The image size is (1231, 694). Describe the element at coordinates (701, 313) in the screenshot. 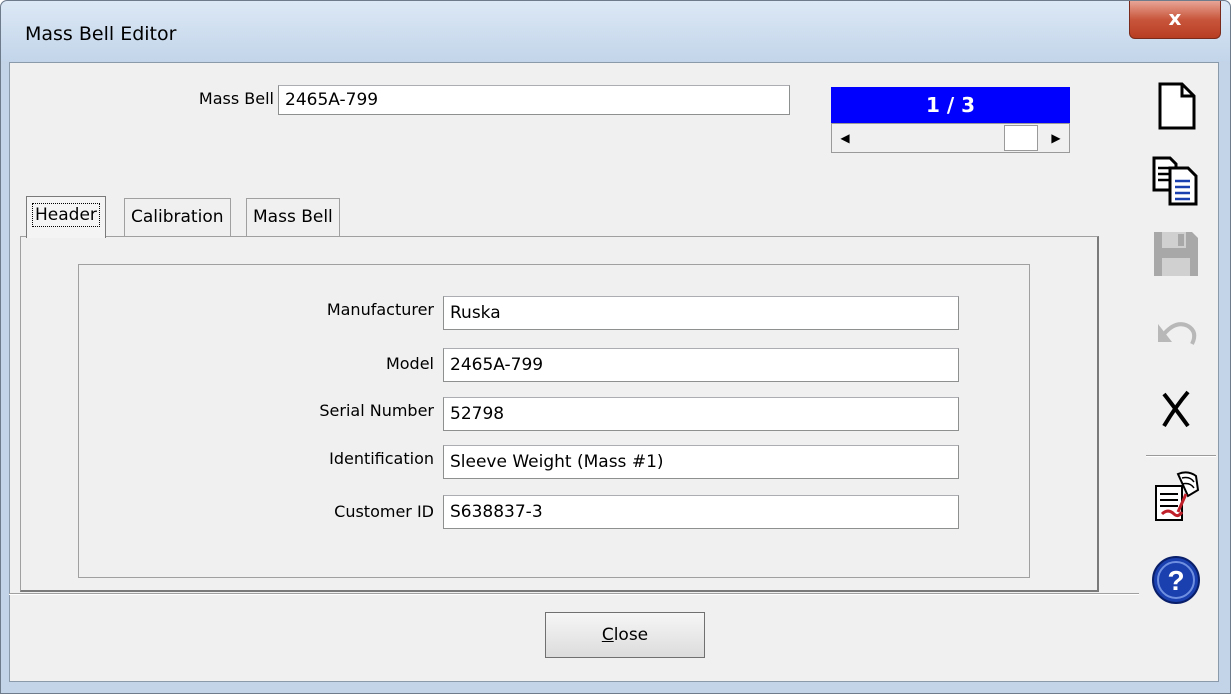

I see `manufacturer-input: Ruska` at that location.